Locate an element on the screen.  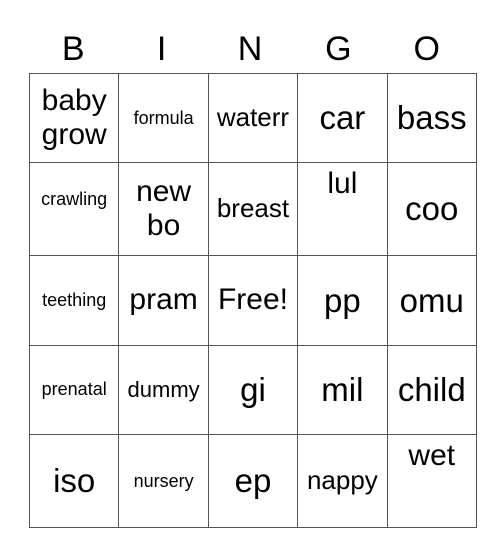
header-letter-o: O is located at coordinates (426, 49).